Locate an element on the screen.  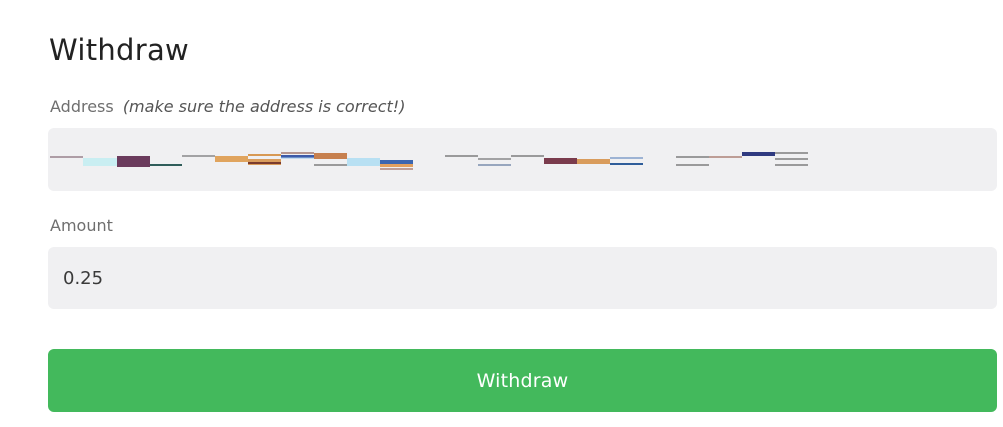
address-value-glyphs is located at coordinates (429, 161).